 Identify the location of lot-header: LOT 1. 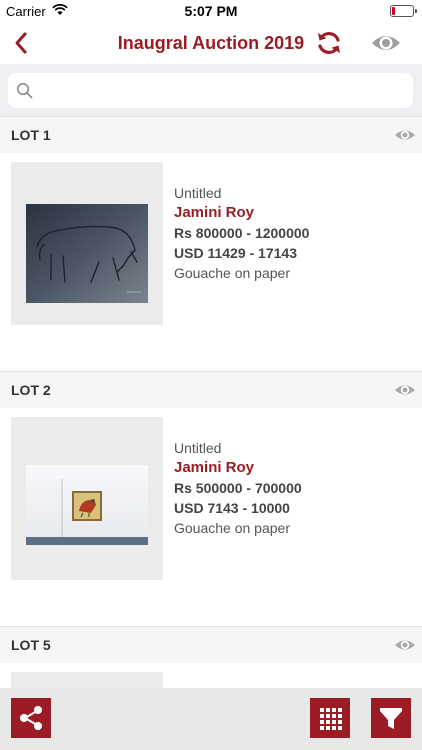
(211, 135).